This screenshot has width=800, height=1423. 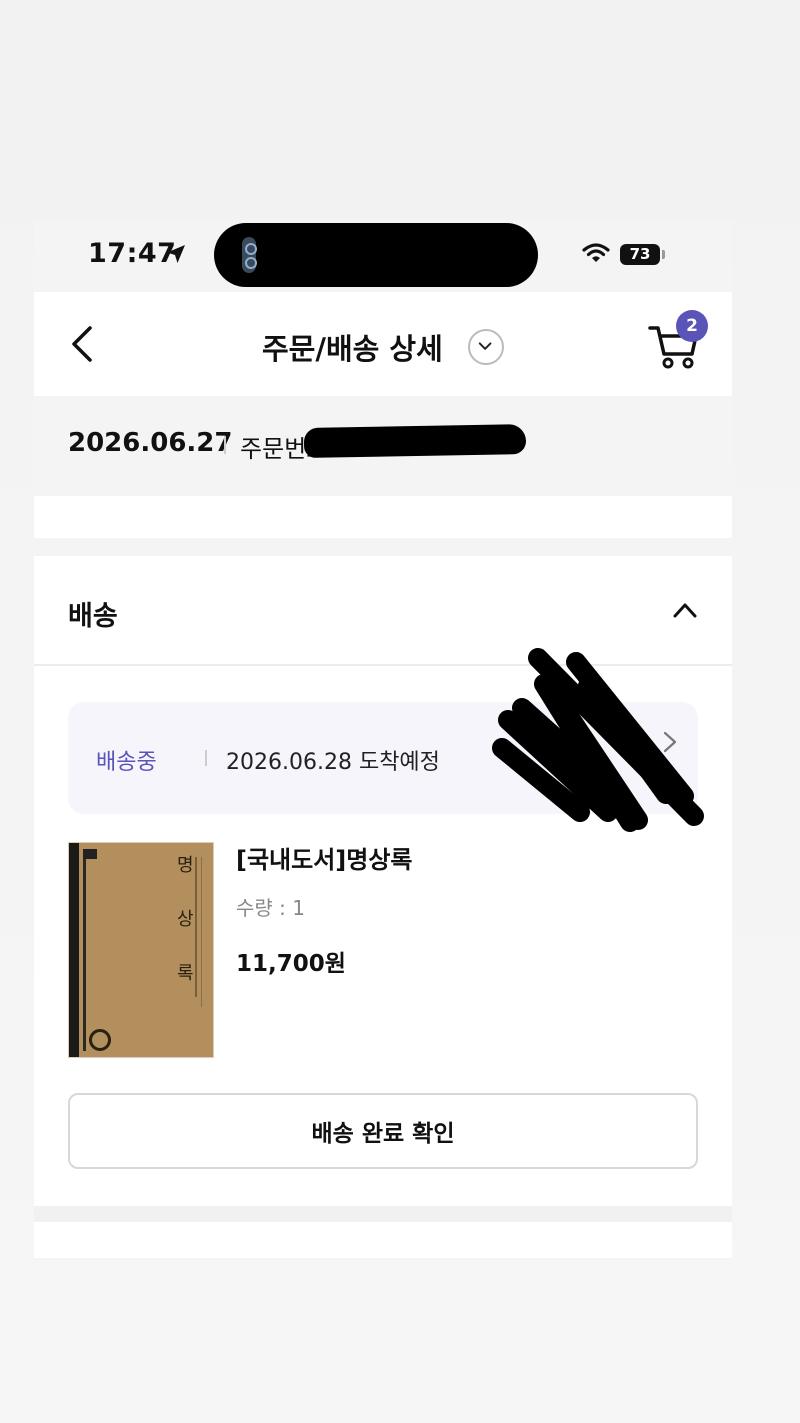 I want to click on location-arrow-icon, so click(x=176, y=254).